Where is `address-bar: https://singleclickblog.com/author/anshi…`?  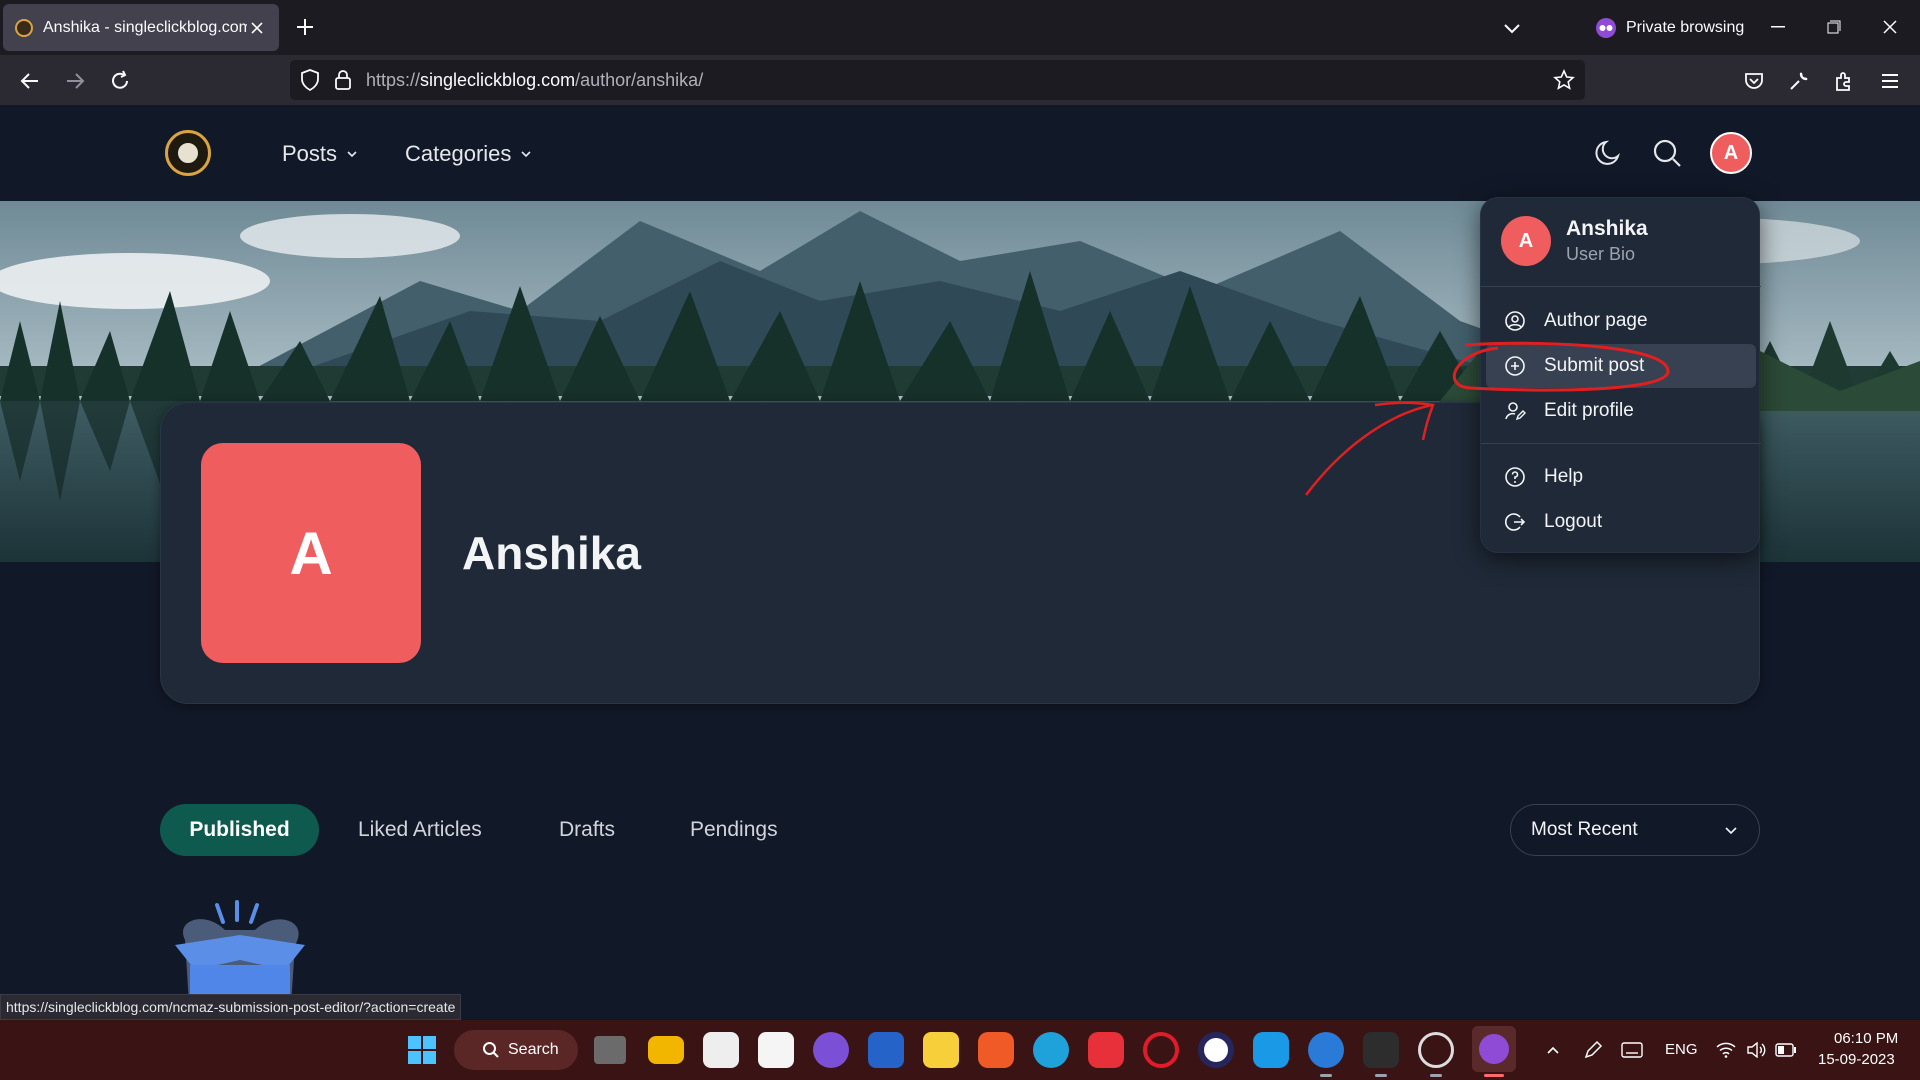 address-bar: https://singleclickblog.com/author/anshi… is located at coordinates (937, 80).